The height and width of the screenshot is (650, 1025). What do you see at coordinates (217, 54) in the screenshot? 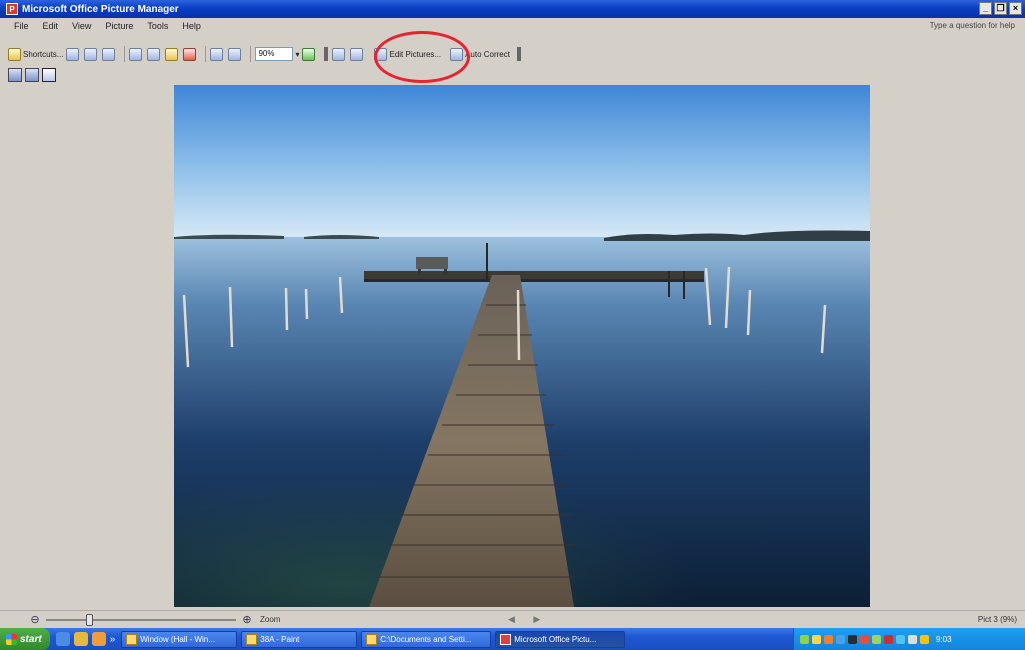
I see `undo-button` at bounding box center [217, 54].